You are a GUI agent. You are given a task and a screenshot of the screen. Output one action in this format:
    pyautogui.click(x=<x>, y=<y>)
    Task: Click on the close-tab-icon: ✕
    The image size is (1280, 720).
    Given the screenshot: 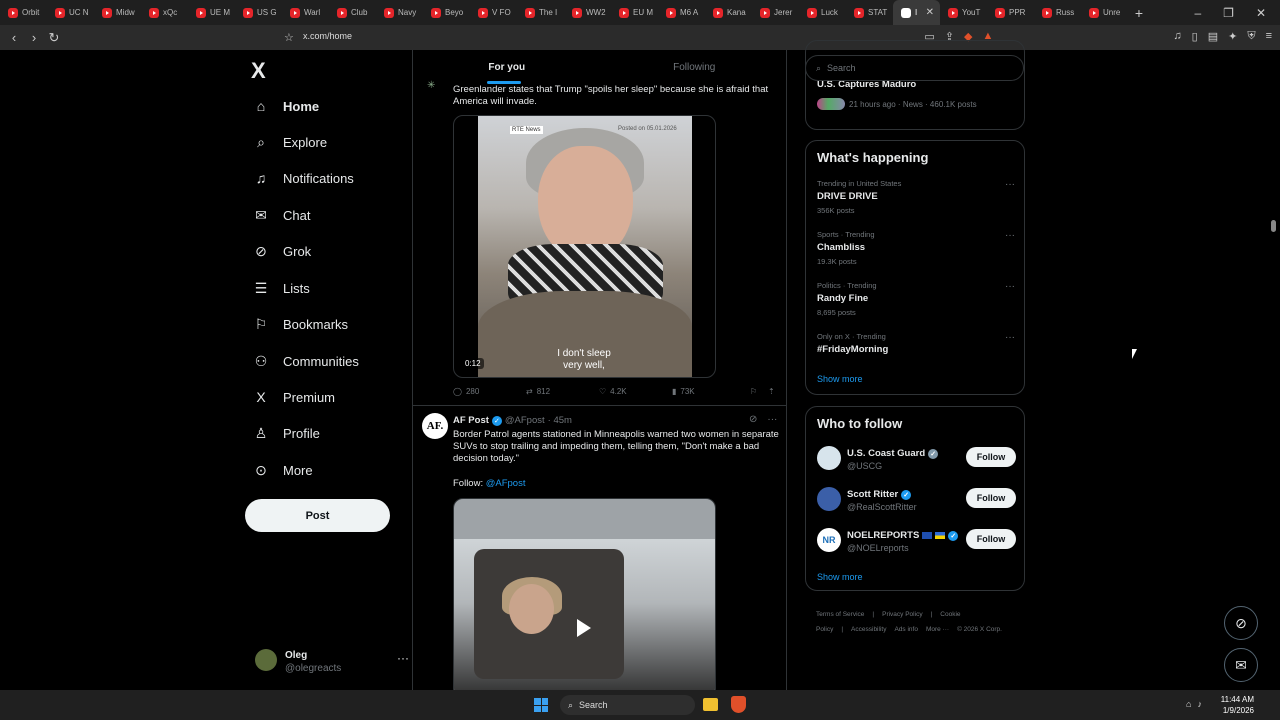 What is the action you would take?
    pyautogui.click(x=930, y=12)
    